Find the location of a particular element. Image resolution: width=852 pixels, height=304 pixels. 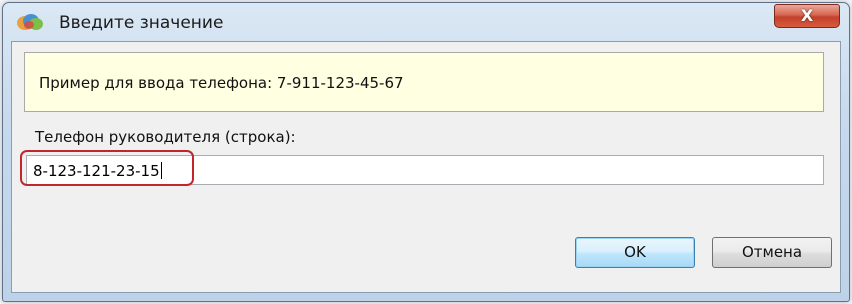

dialog-title: Введите значение is located at coordinates (141, 23).